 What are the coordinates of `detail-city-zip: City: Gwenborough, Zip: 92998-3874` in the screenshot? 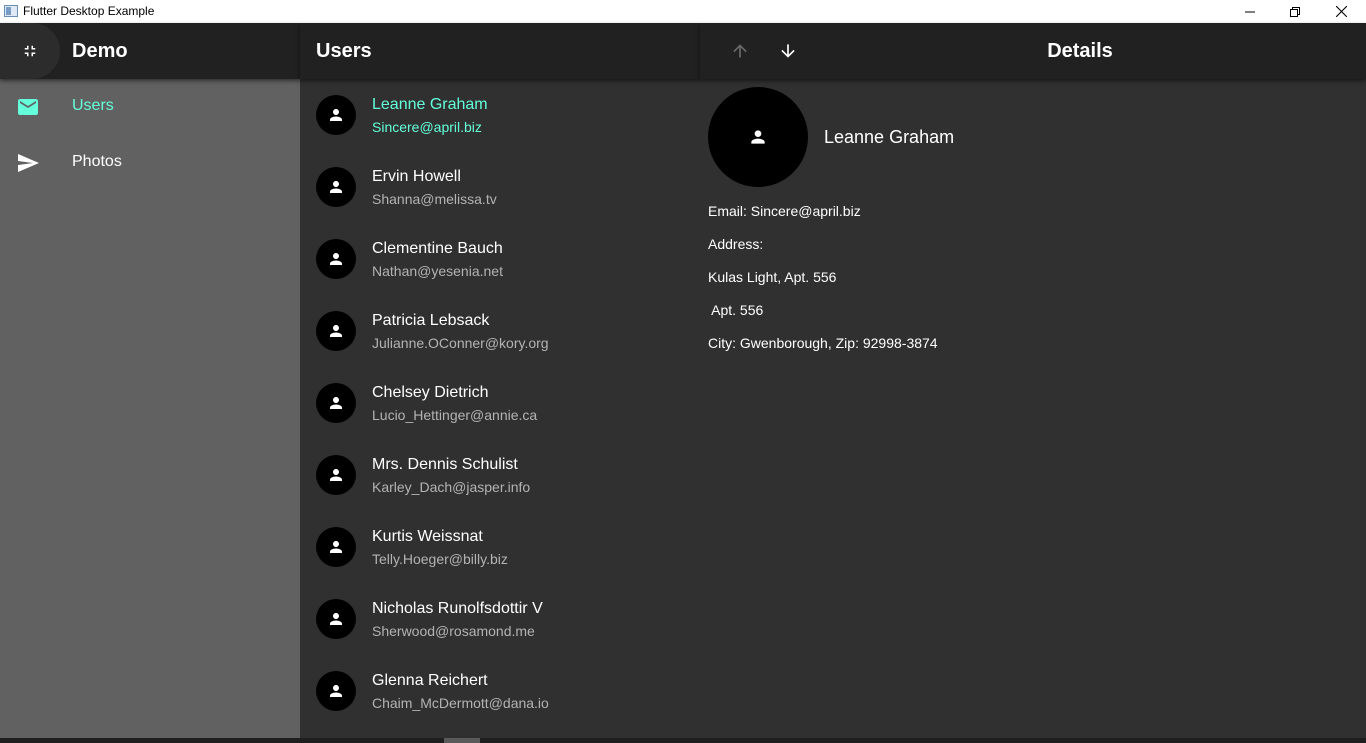 It's located at (823, 343).